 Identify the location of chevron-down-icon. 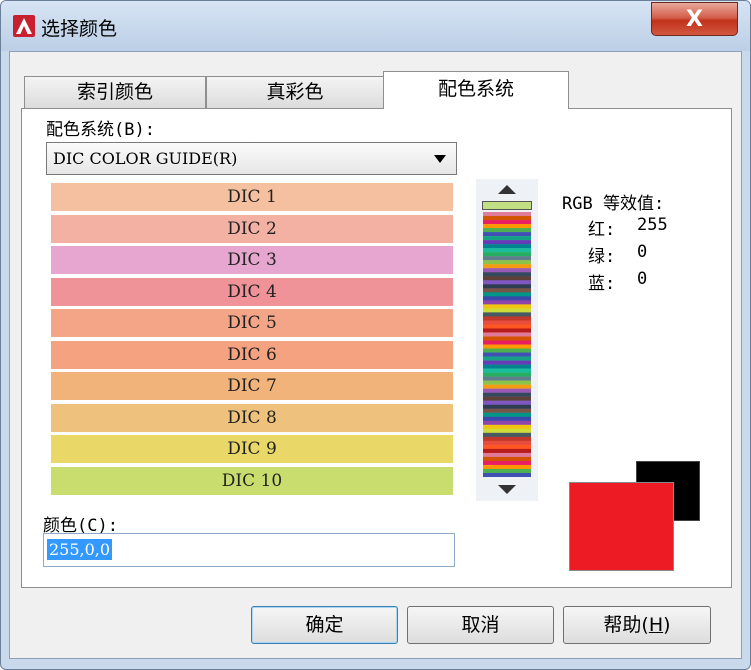
(440, 159).